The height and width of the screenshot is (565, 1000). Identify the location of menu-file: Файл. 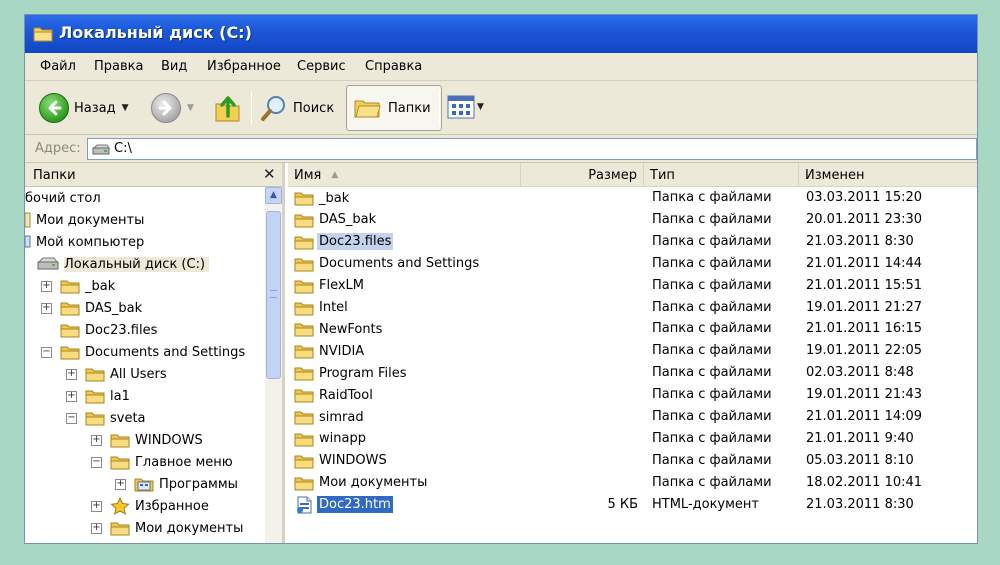
(58, 66).